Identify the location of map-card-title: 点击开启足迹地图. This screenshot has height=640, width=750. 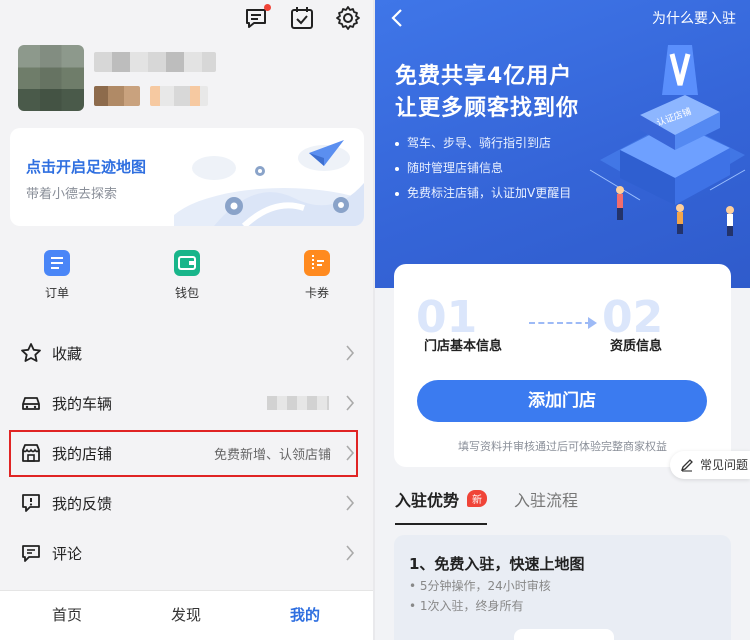
(86, 167).